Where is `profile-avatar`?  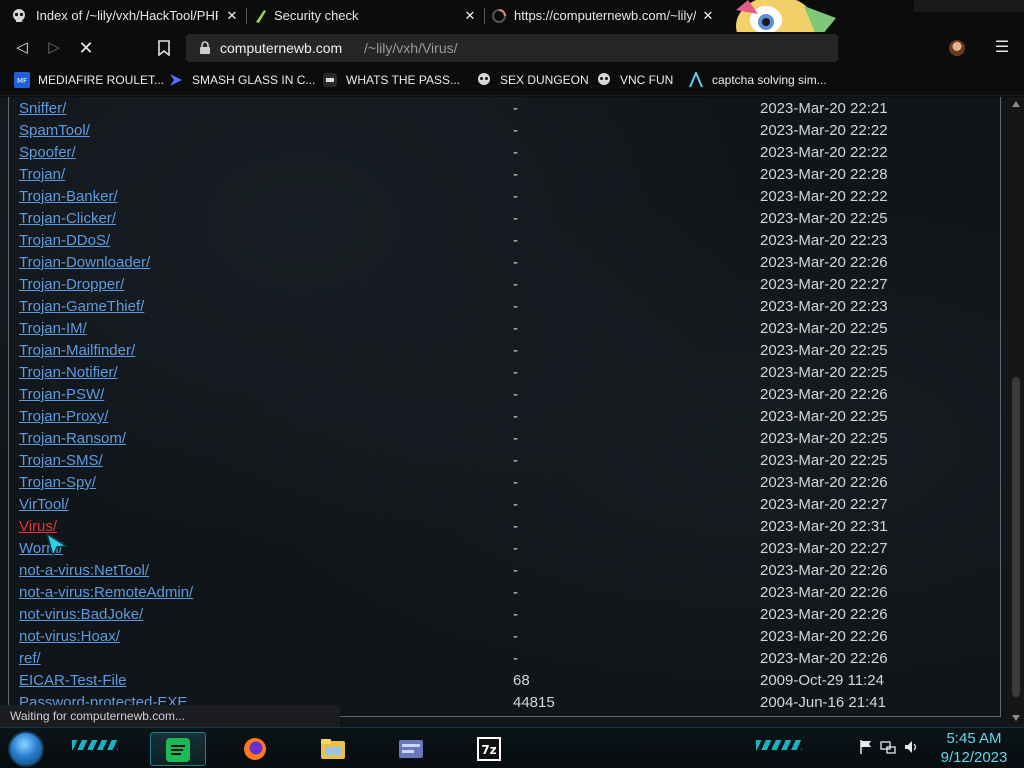
profile-avatar is located at coordinates (957, 48).